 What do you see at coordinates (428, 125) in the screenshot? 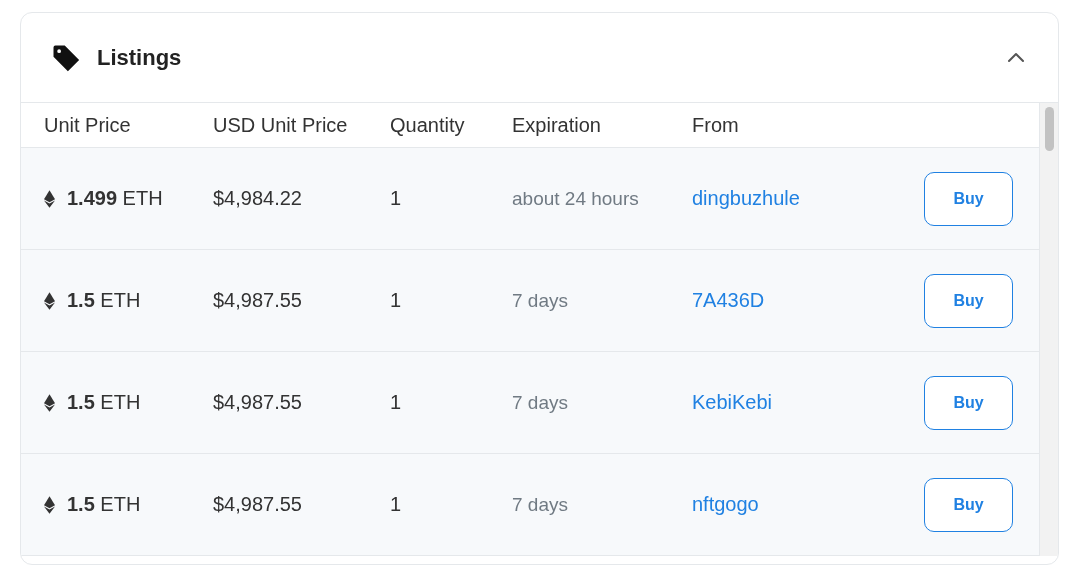
I see `column-header: Quantity` at bounding box center [428, 125].